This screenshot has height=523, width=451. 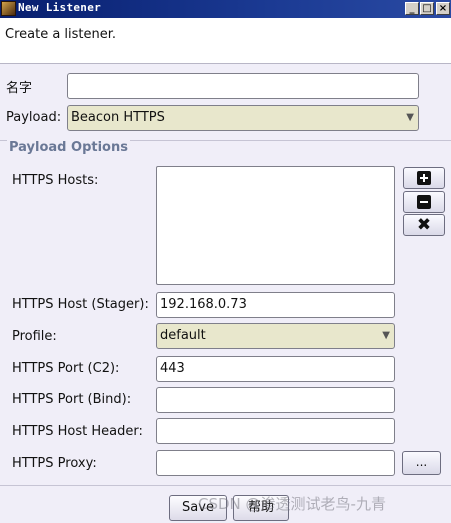 What do you see at coordinates (275, 463) in the screenshot?
I see `proxy-input` at bounding box center [275, 463].